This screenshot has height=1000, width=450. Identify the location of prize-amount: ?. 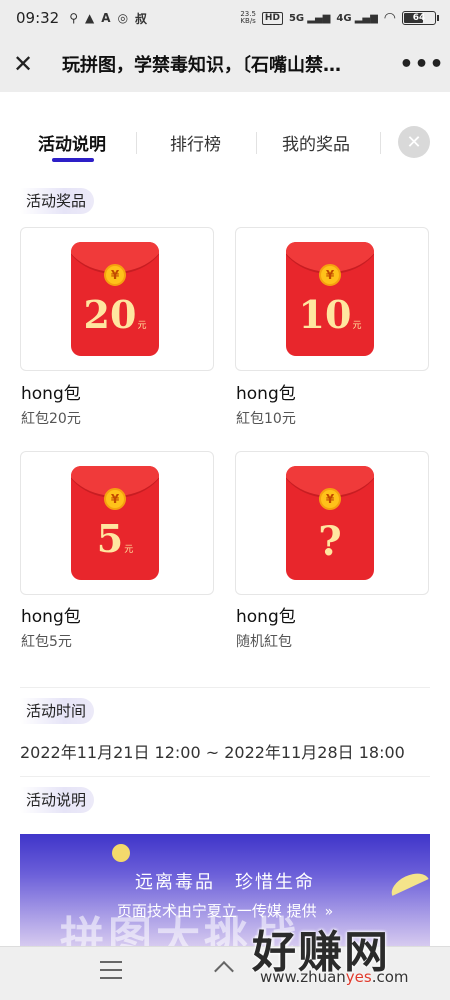
(330, 541).